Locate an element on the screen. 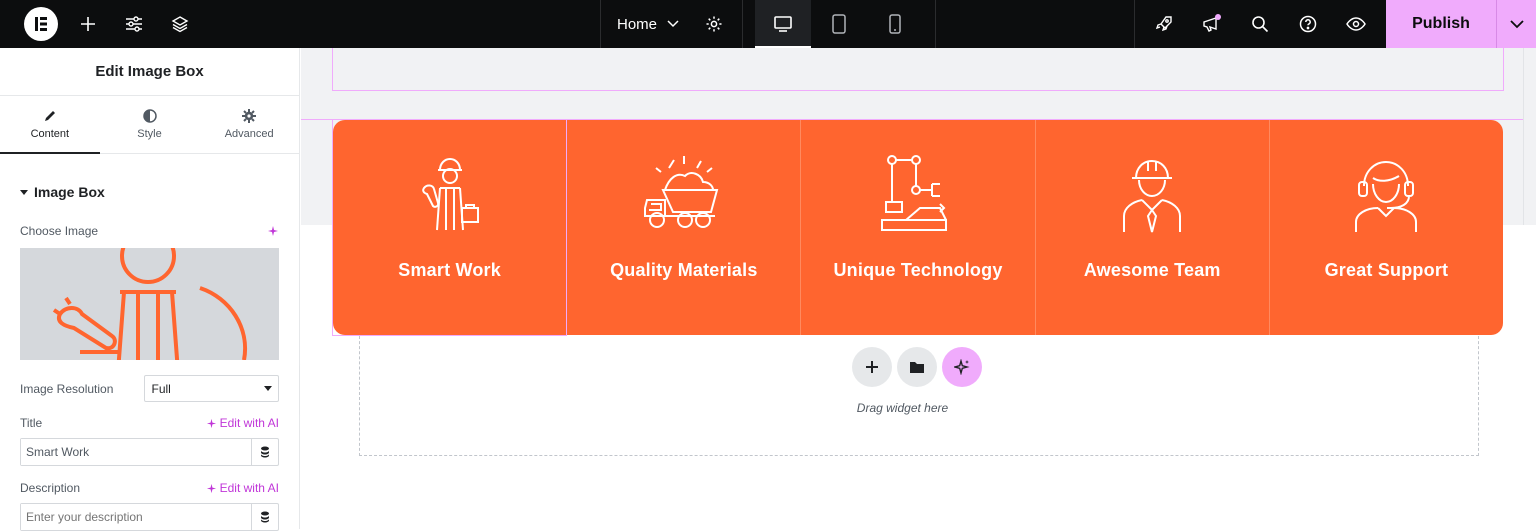 The width and height of the screenshot is (1536, 531). image-resolution-select: Full is located at coordinates (211, 388).